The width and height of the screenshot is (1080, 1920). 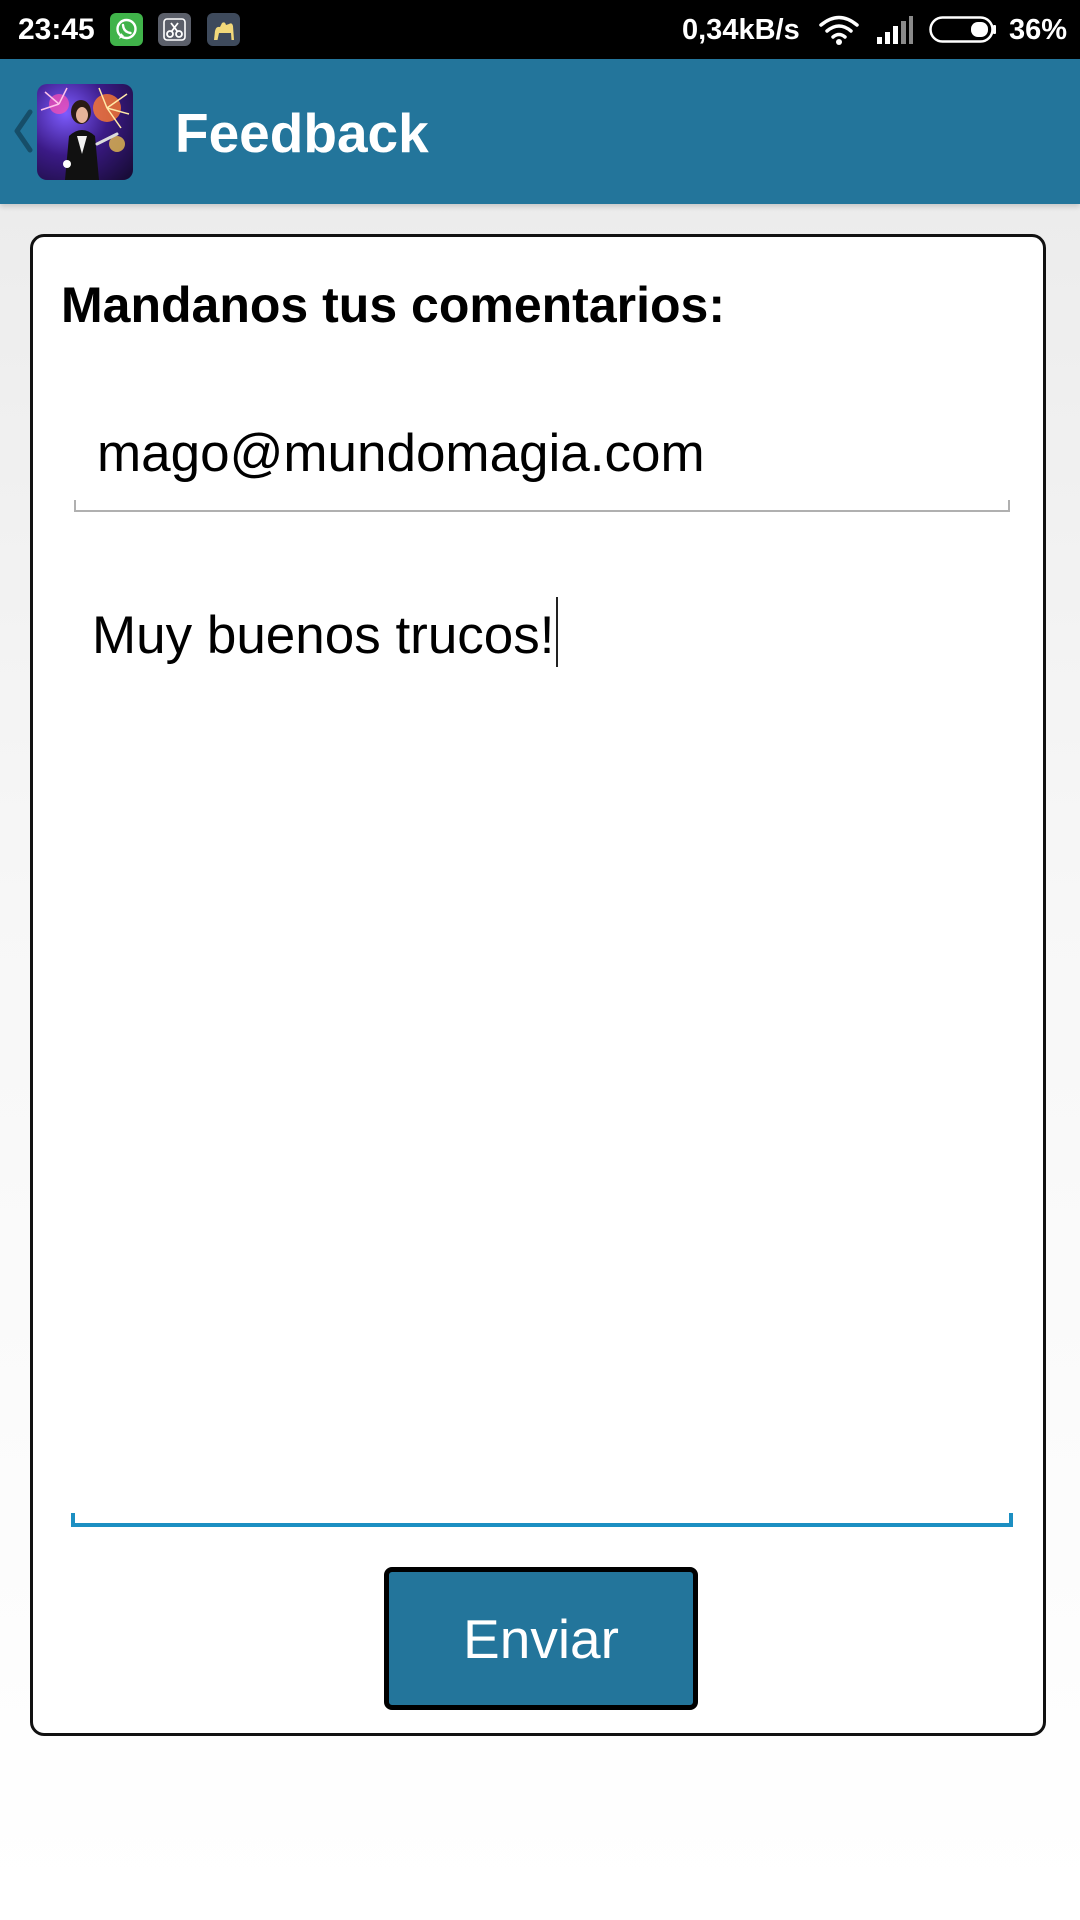 I want to click on wifi-icon, so click(x=839, y=32).